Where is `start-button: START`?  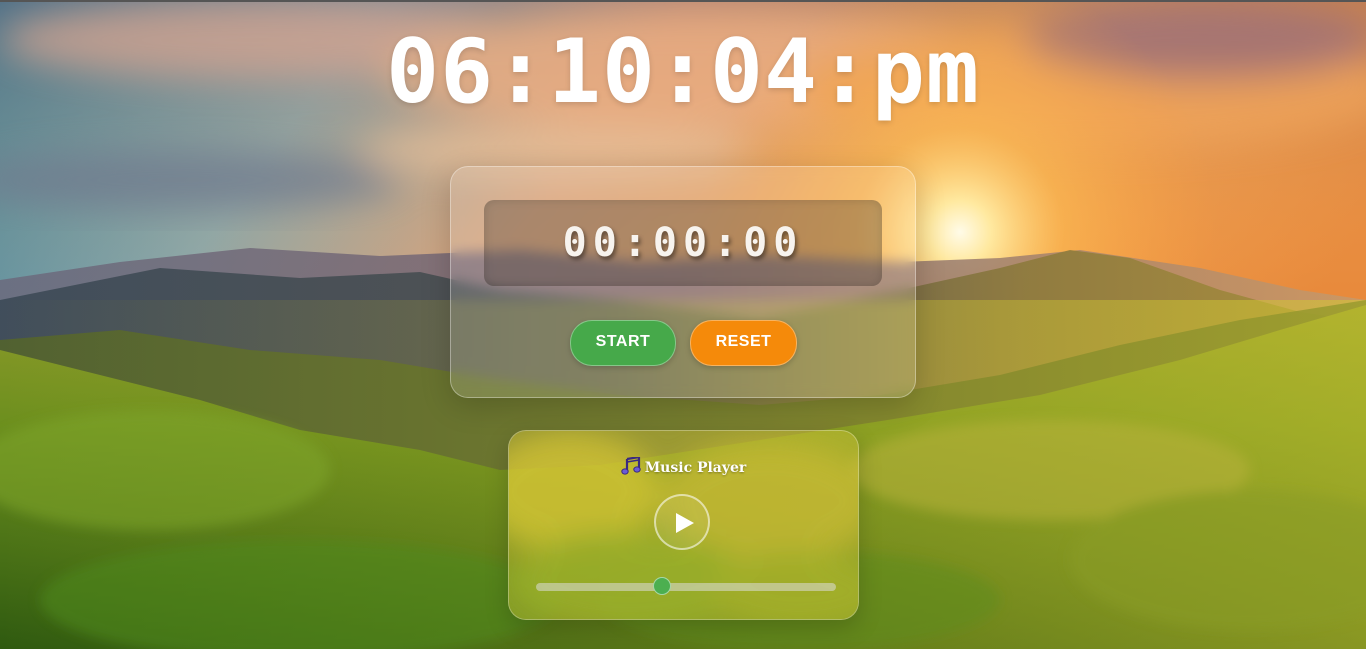
start-button: START is located at coordinates (623, 343).